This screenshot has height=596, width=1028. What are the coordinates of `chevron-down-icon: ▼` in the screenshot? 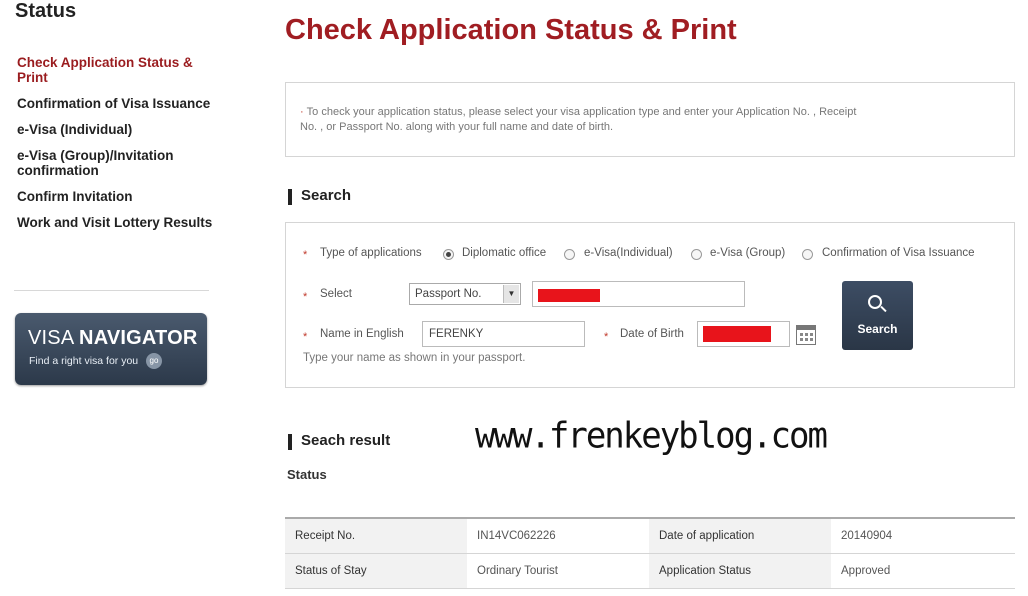 It's located at (511, 294).